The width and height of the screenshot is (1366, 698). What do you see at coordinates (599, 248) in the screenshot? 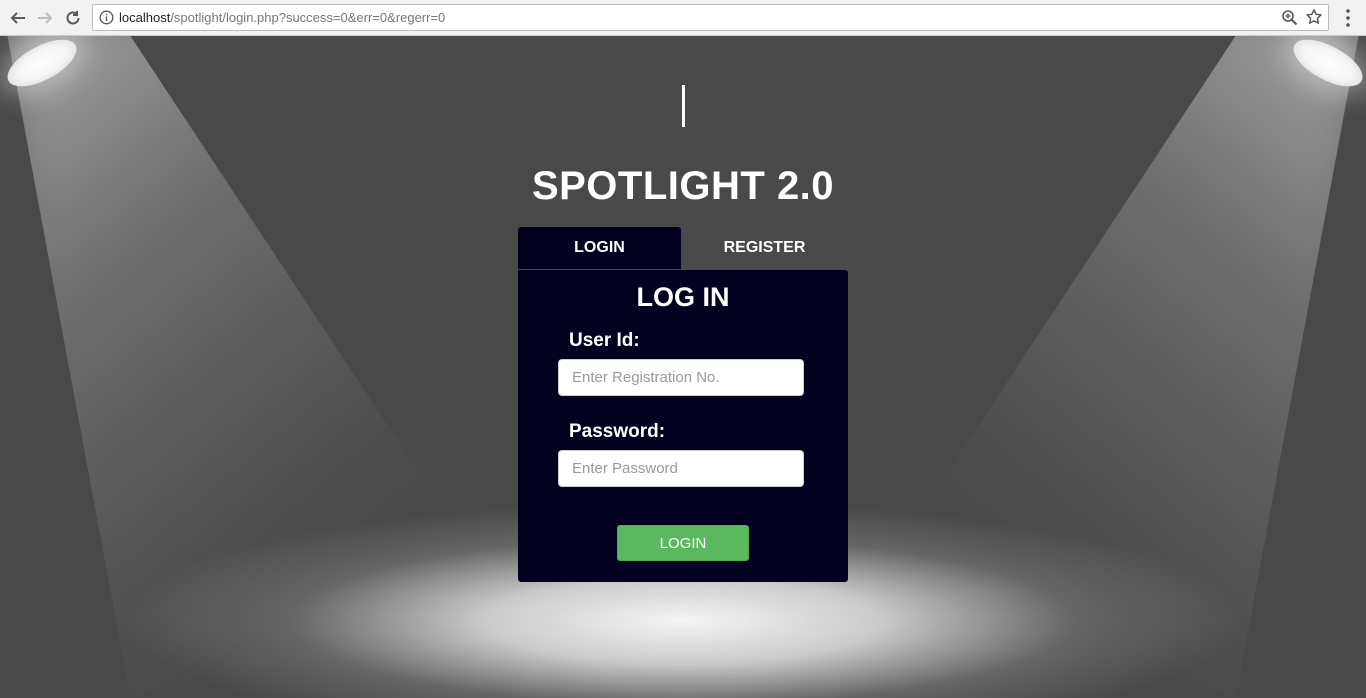
I see `tab-login: LOGIN` at bounding box center [599, 248].